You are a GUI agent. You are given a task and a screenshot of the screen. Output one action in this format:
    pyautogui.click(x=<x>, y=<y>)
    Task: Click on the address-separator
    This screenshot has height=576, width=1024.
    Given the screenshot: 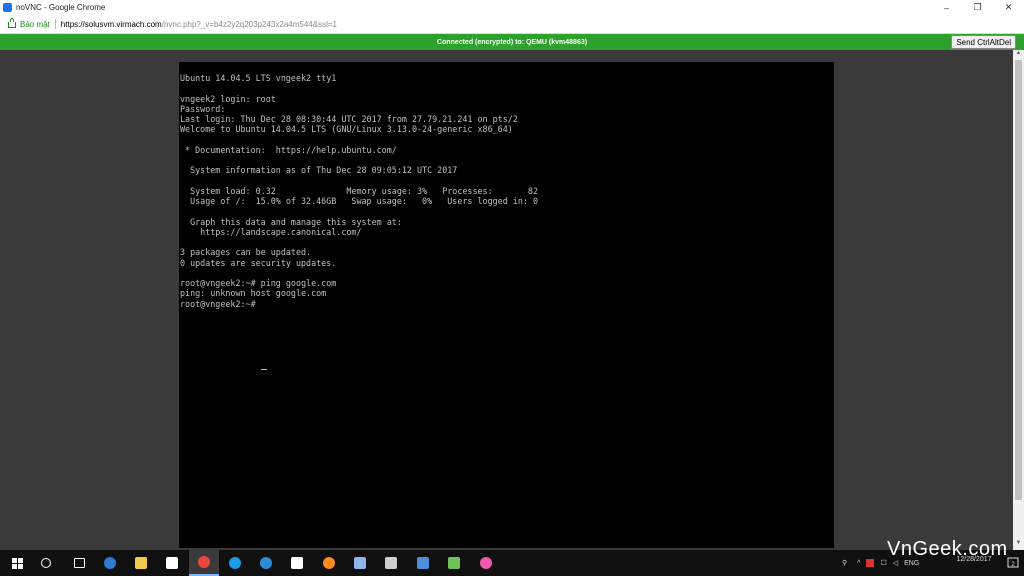 What is the action you would take?
    pyautogui.click(x=55, y=24)
    